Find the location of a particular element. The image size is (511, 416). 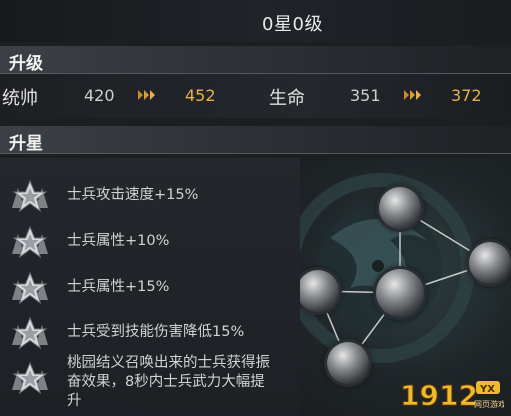

stat-old-life: 351 is located at coordinates (365, 95).